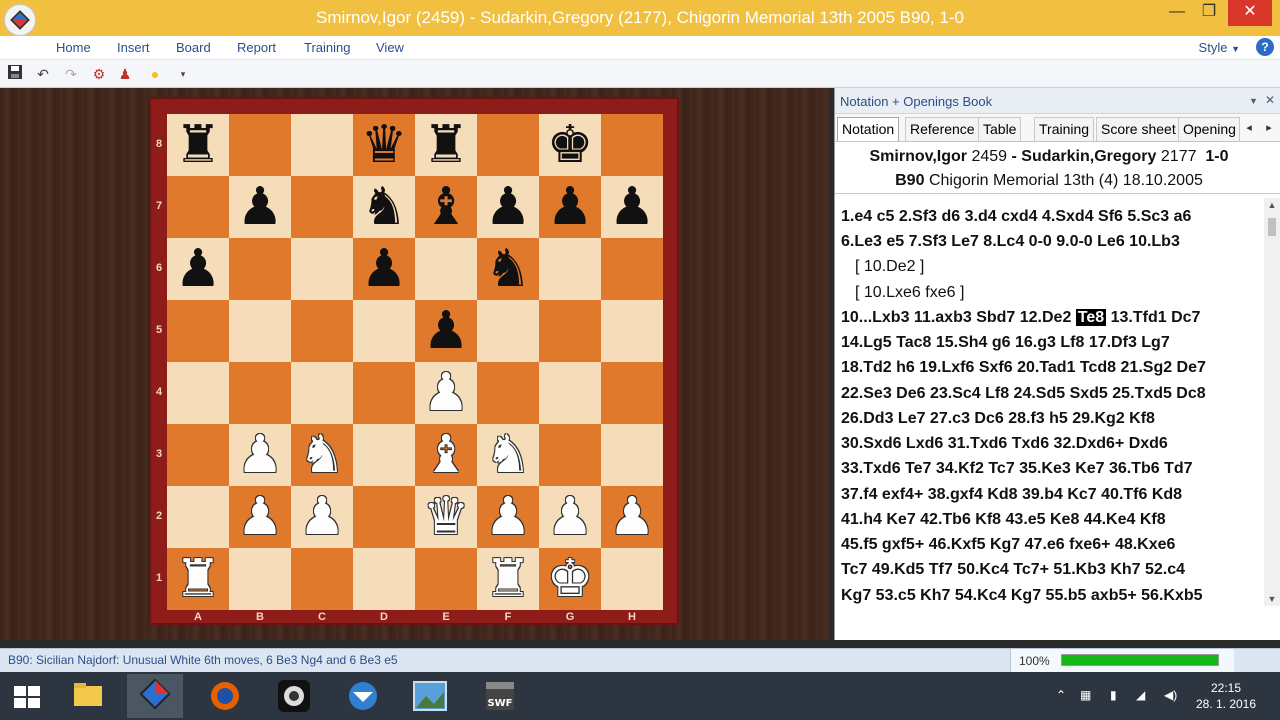 Image resolution: width=1280 pixels, height=720 pixels. What do you see at coordinates (1061, 695) in the screenshot?
I see `tray-arrow-icon: ⌃` at bounding box center [1061, 695].